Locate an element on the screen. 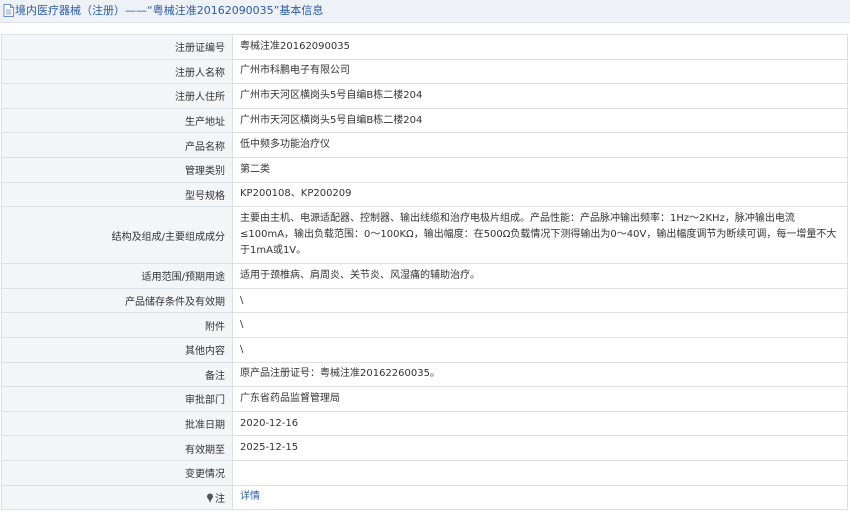 Image resolution: width=850 pixels, height=514 pixels. field-value: 广州市科鹏电子有限公司 is located at coordinates (540, 71).